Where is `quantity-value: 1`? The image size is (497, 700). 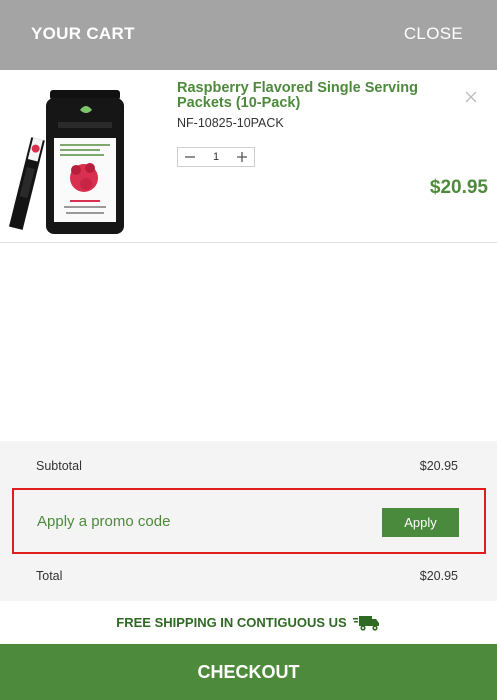 quantity-value: 1 is located at coordinates (216, 157).